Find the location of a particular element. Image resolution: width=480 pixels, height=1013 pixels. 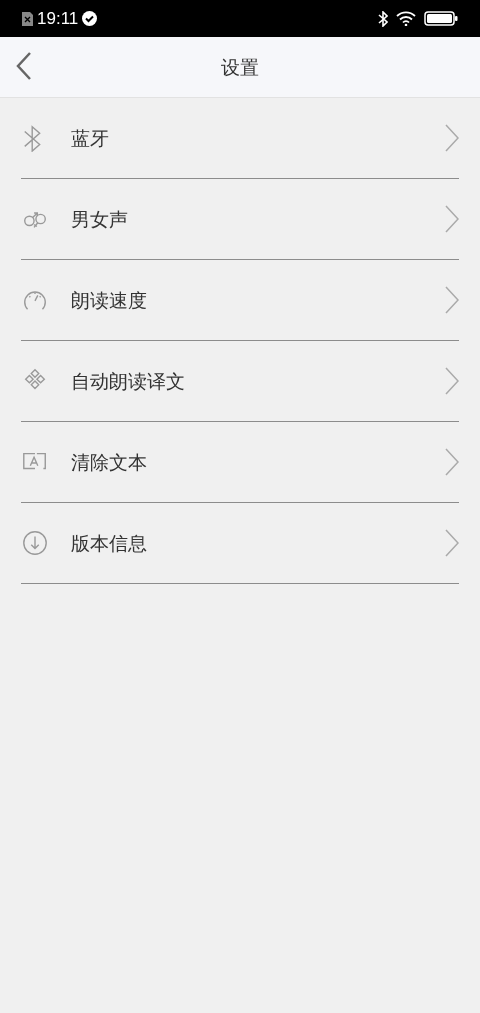

bluetooth-icon is located at coordinates (383, 18).